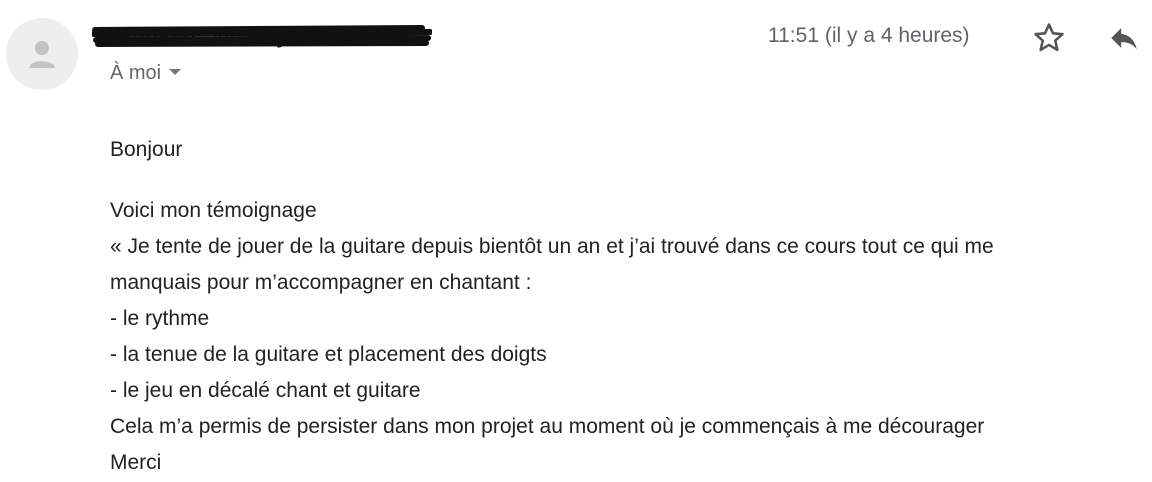  I want to click on greeting-line: Bonjour, so click(146, 149).